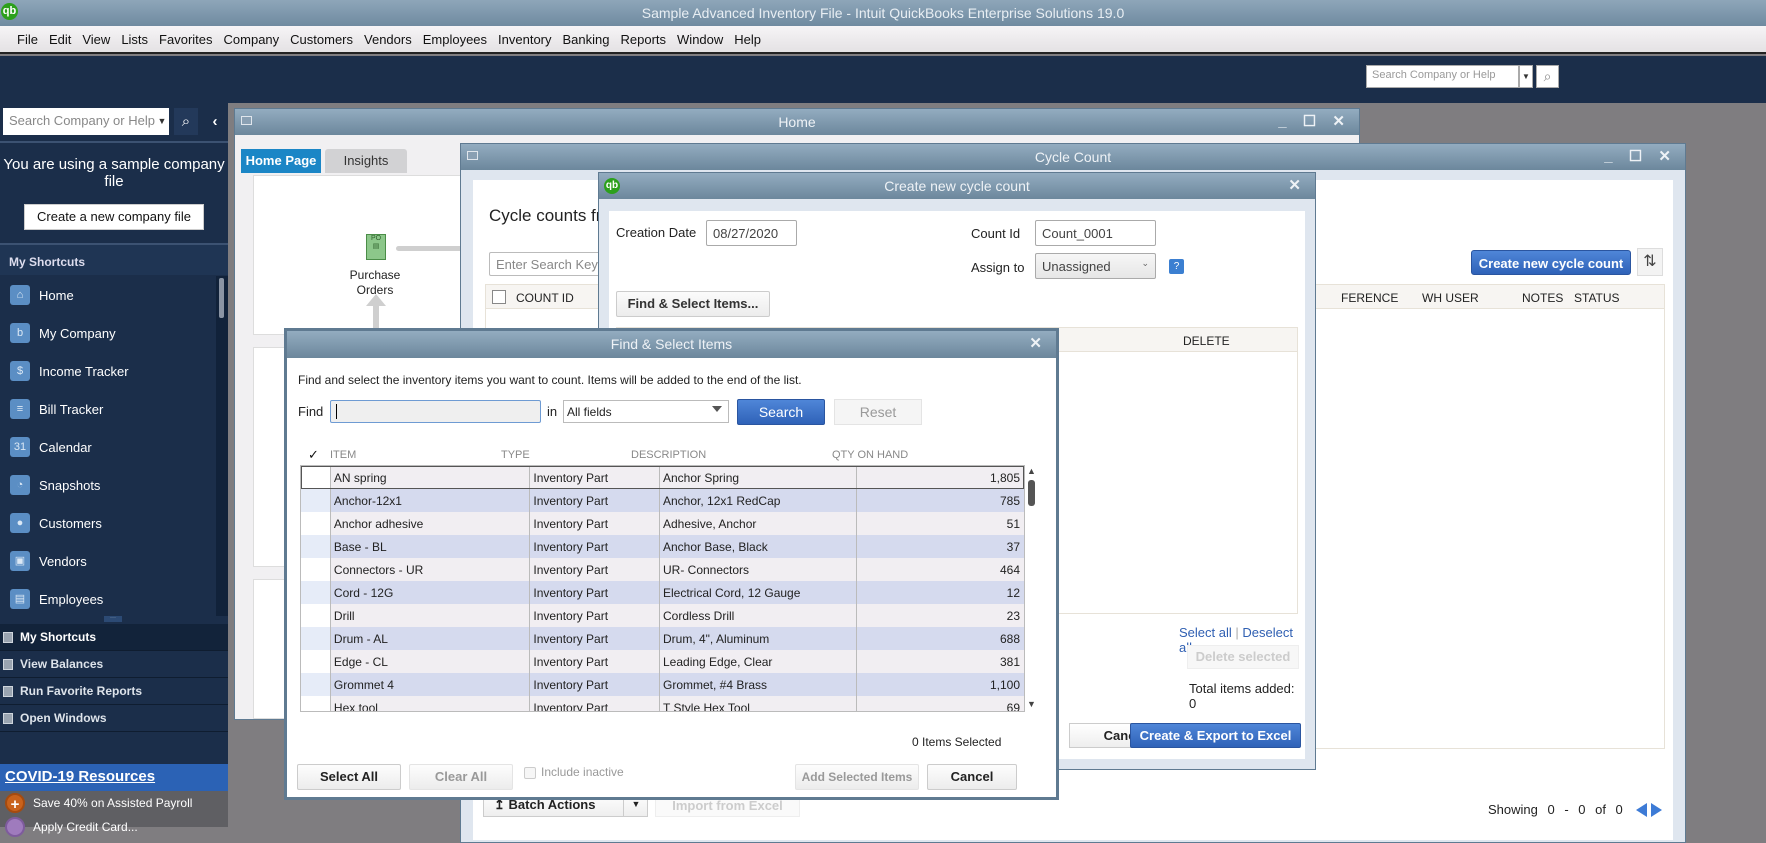 The image size is (1766, 843). Describe the element at coordinates (114, 777) in the screenshot. I see `covid-resources-link: COVID-19 Resources` at that location.